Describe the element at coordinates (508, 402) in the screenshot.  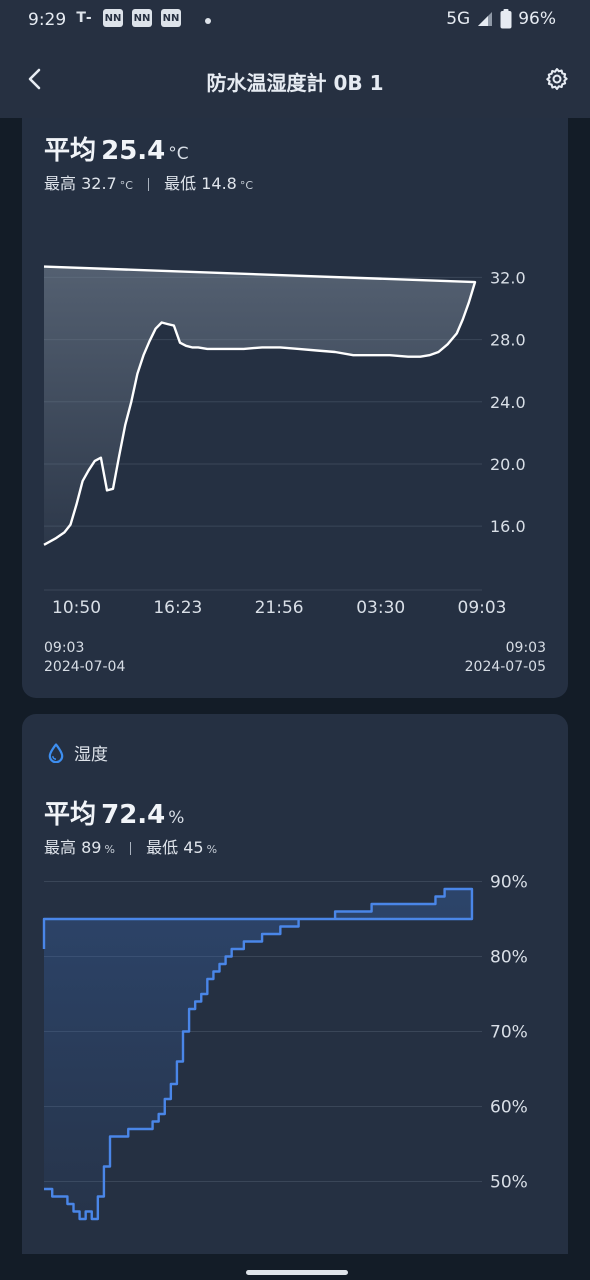
I see `y-tick-label: 24.0` at that location.